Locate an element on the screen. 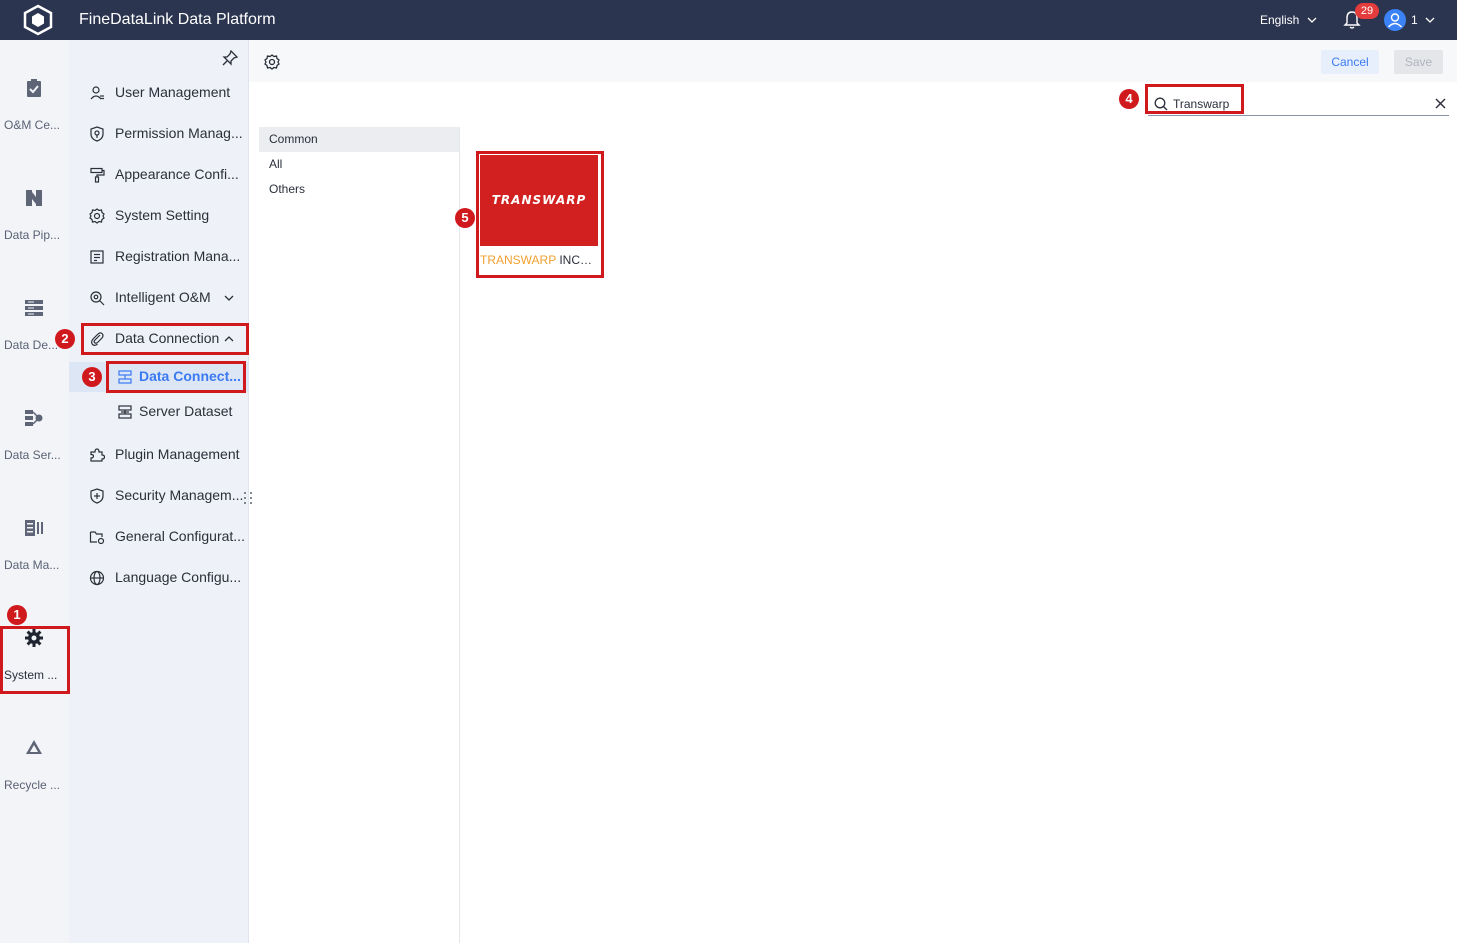 The image size is (1457, 943). pipeline-icon is located at coordinates (34, 198).